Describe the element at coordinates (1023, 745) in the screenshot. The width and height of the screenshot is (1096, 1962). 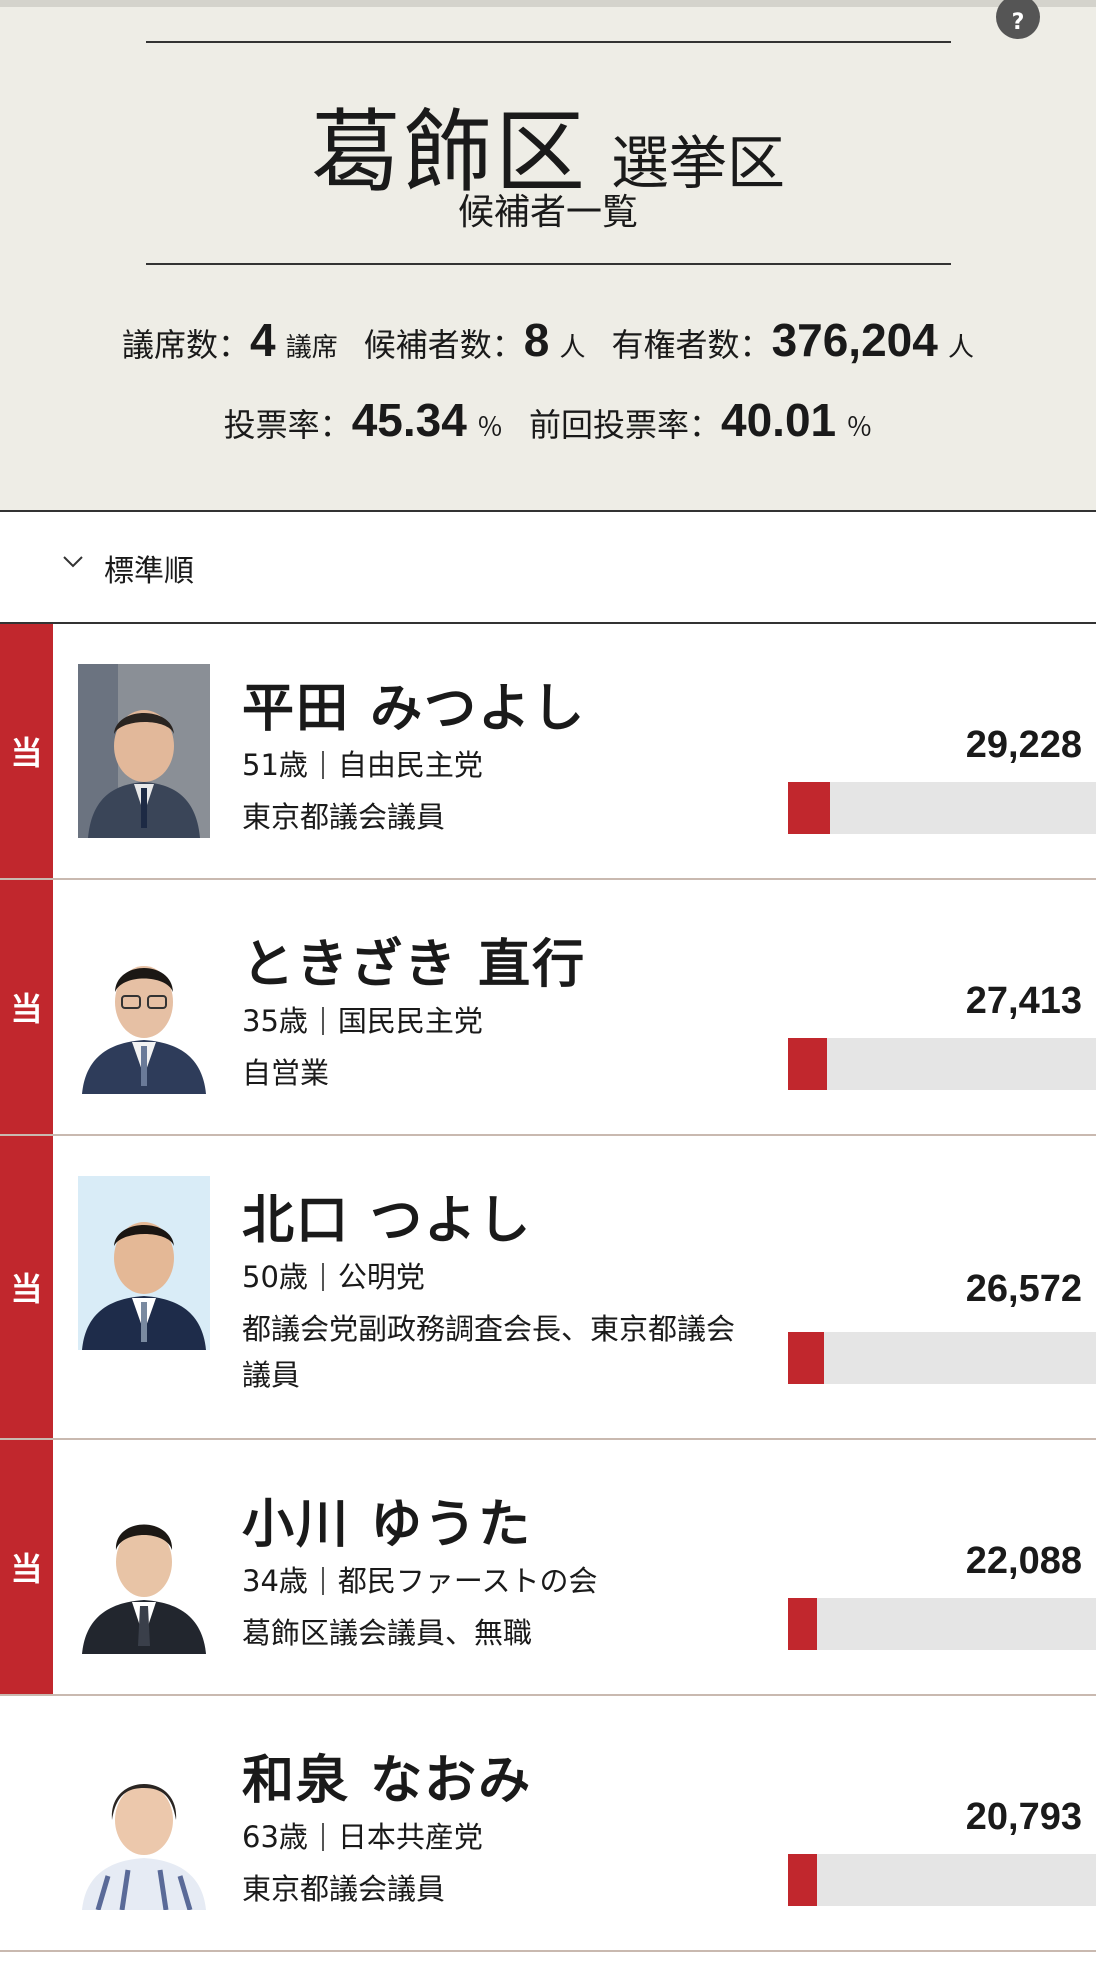
I see `vote-count: 29,228` at that location.